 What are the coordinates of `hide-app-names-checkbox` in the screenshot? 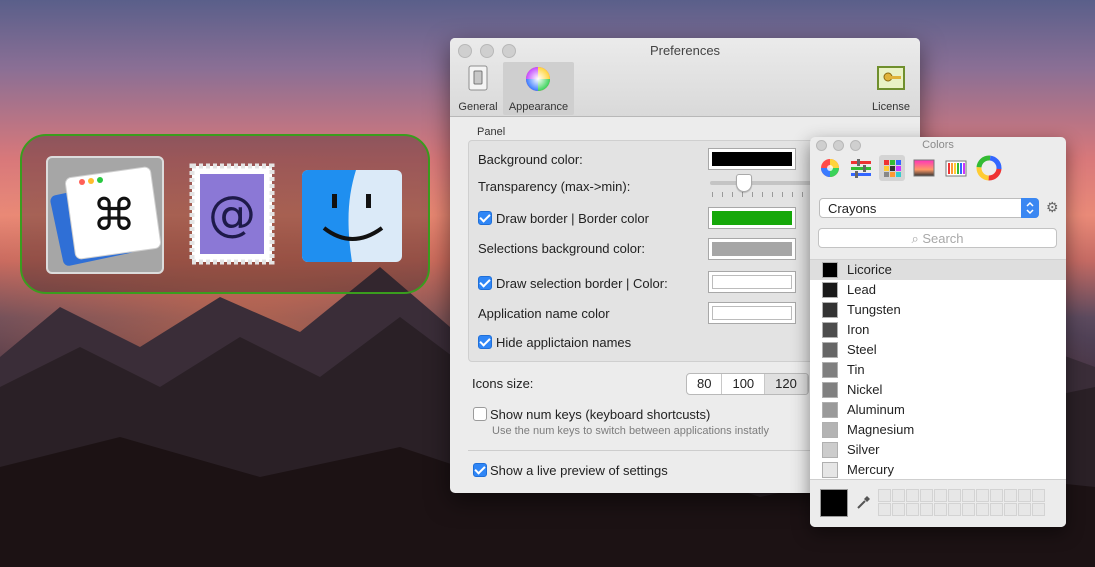 It's located at (485, 342).